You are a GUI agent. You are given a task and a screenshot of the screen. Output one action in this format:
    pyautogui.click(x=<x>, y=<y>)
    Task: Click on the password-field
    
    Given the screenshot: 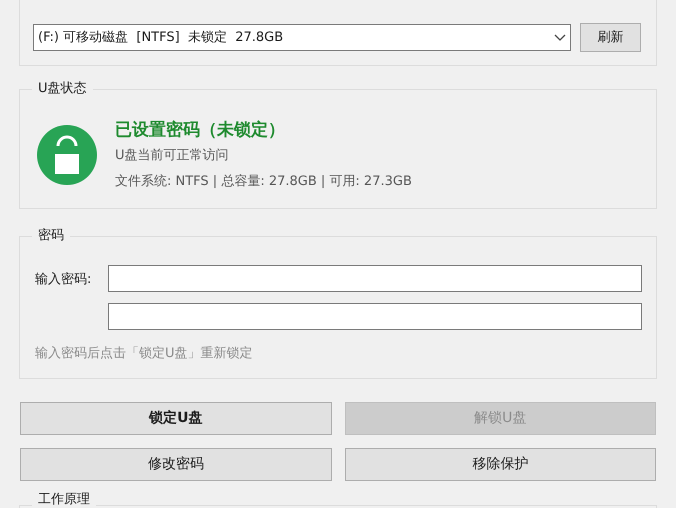 What is the action you would take?
    pyautogui.click(x=375, y=278)
    